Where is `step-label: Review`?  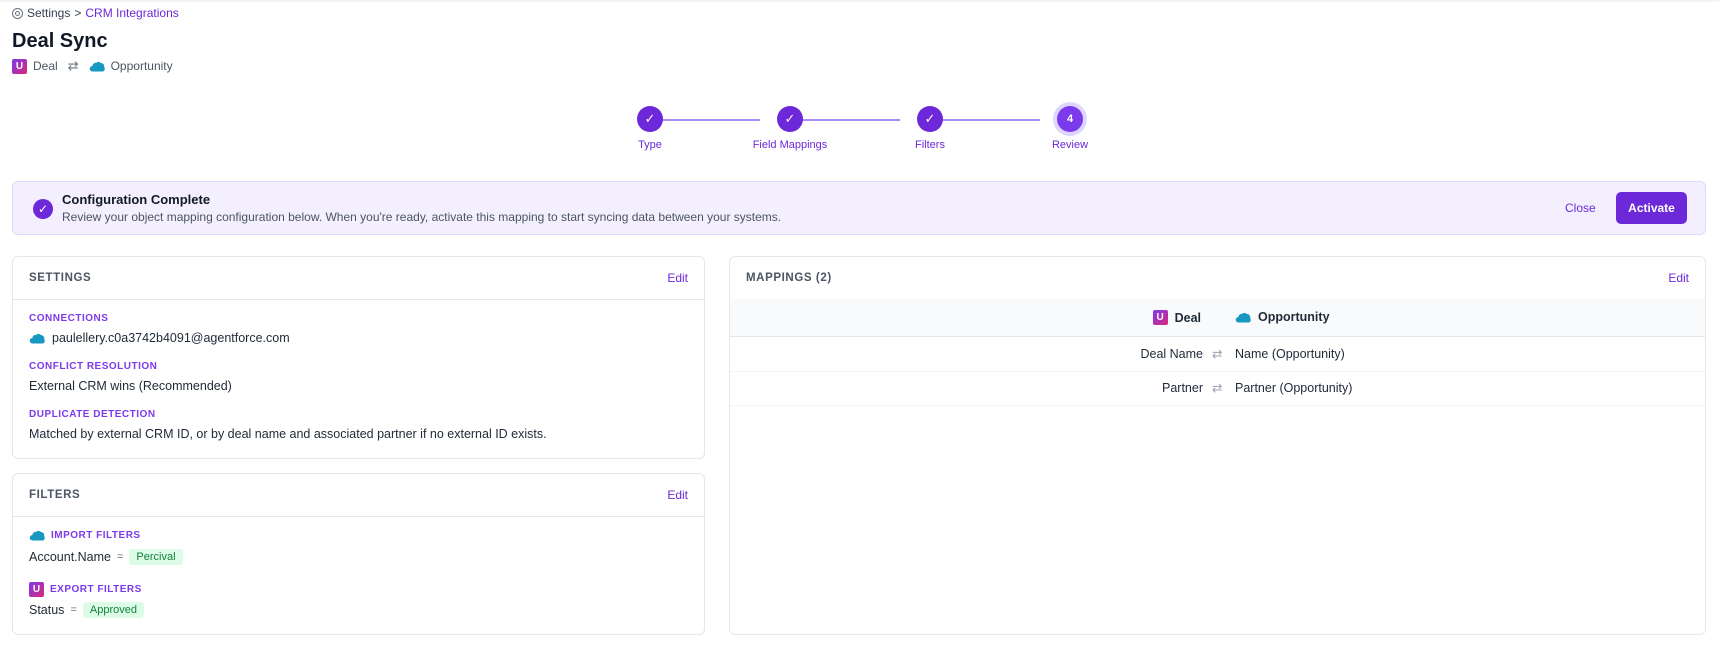 step-label: Review is located at coordinates (1070, 145).